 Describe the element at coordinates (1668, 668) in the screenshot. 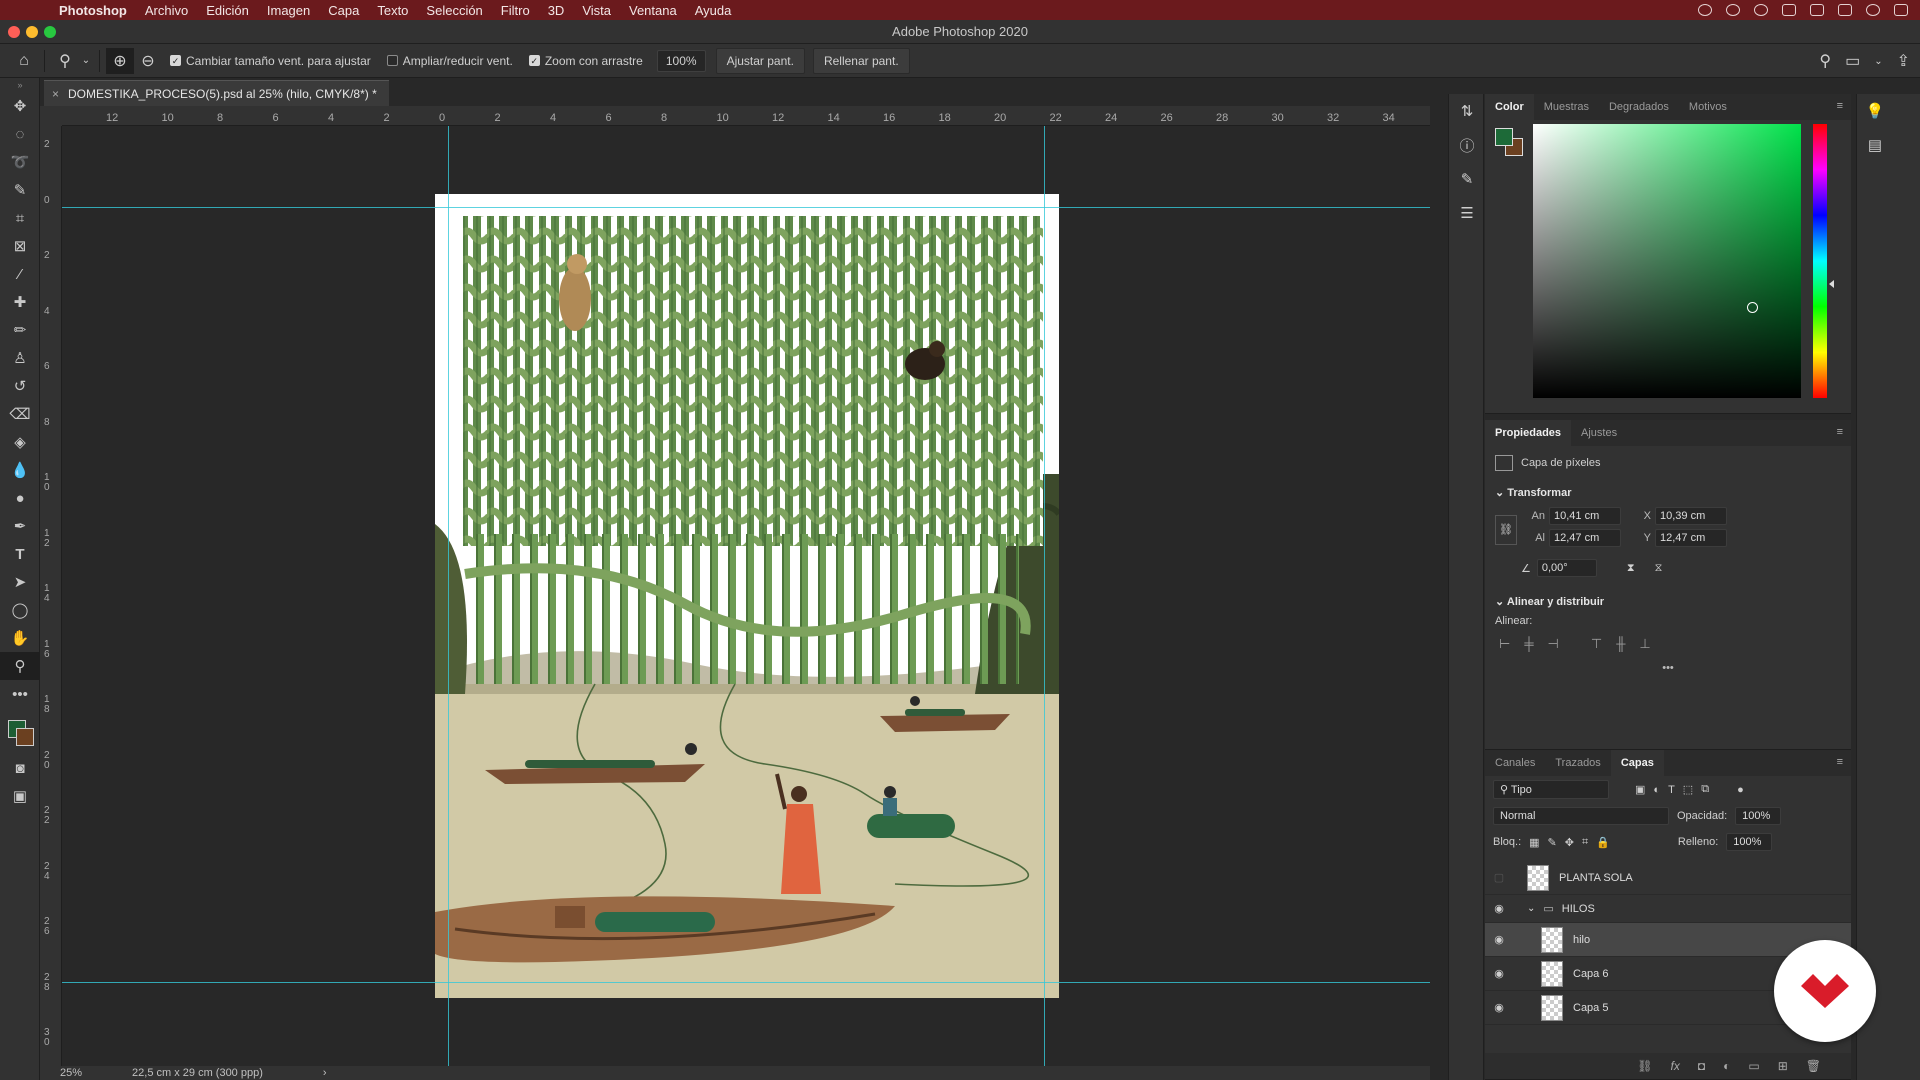

I see `more-options-icon: •••` at that location.